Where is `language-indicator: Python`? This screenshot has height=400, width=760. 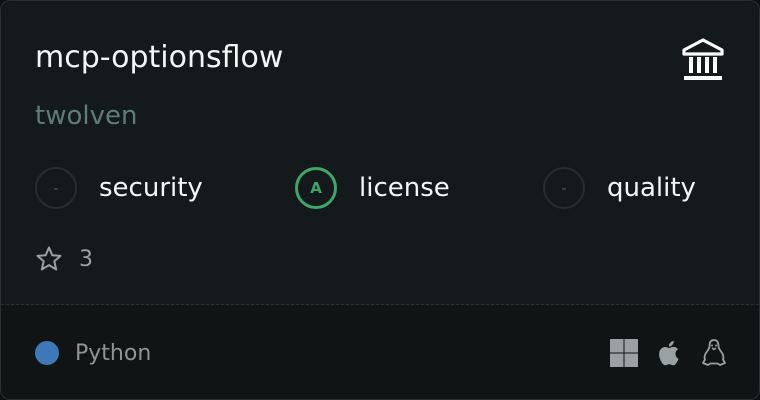 language-indicator: Python is located at coordinates (93, 353).